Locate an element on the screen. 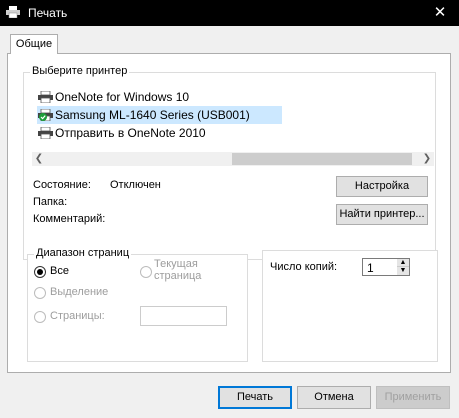  printer-group-title: Выберите принтер is located at coordinates (80, 71).